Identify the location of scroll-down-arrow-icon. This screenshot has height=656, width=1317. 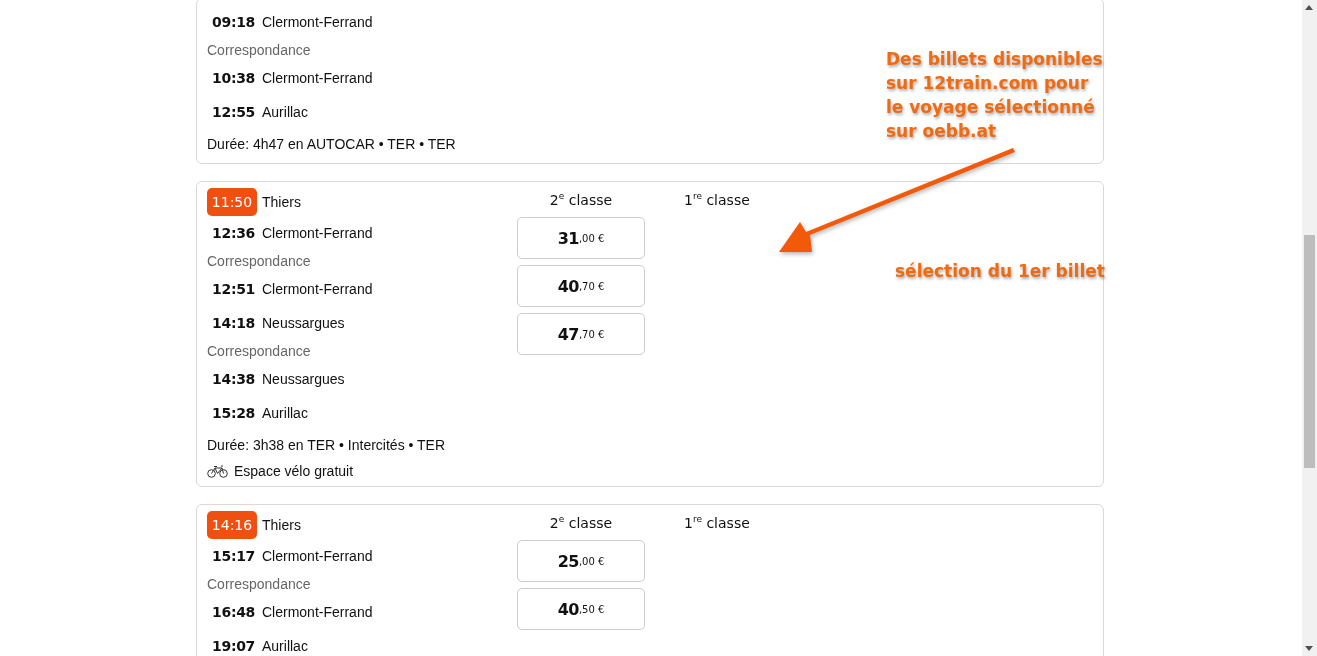
(1309, 648).